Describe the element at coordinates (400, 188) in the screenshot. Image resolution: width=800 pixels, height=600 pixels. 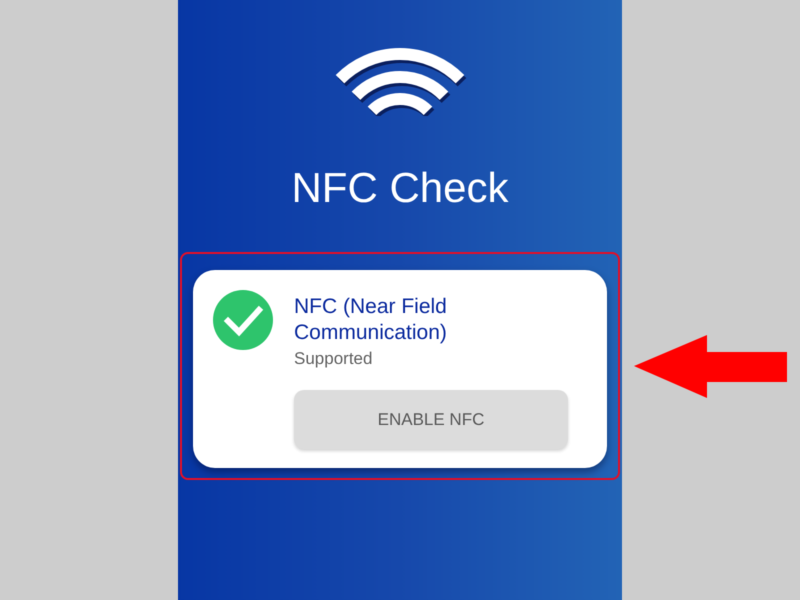
I see `screen-title: NFC Check` at that location.